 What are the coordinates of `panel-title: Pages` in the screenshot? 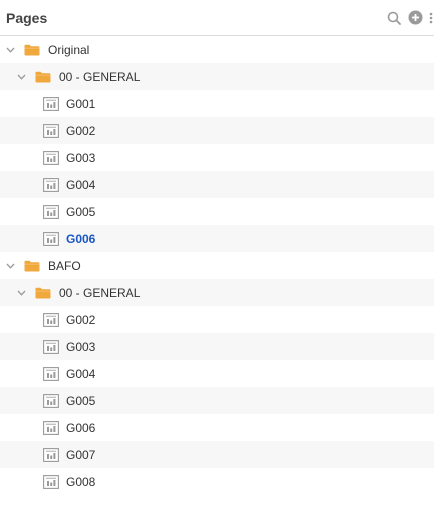 It's located at (27, 17).